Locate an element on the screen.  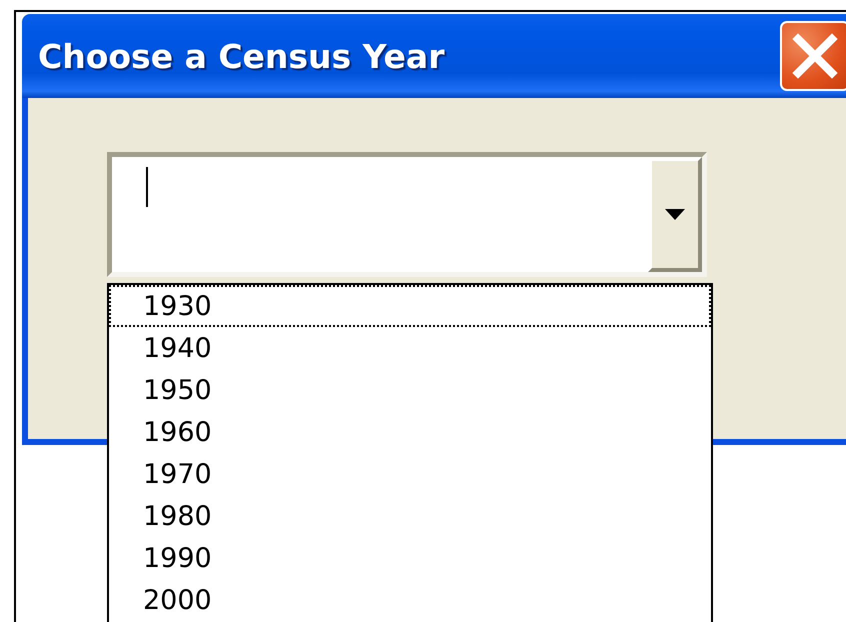
window-title: Choose a Census Year is located at coordinates (241, 56).